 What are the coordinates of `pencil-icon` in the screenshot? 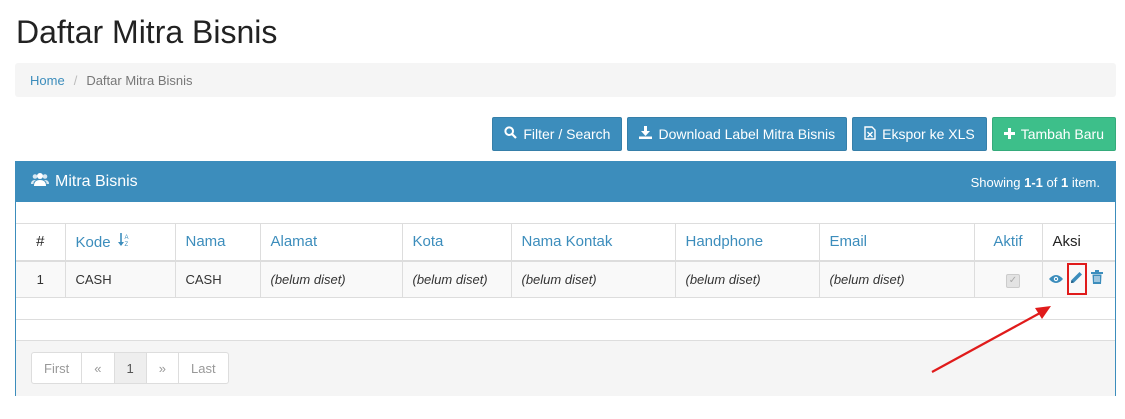 It's located at (1076, 279).